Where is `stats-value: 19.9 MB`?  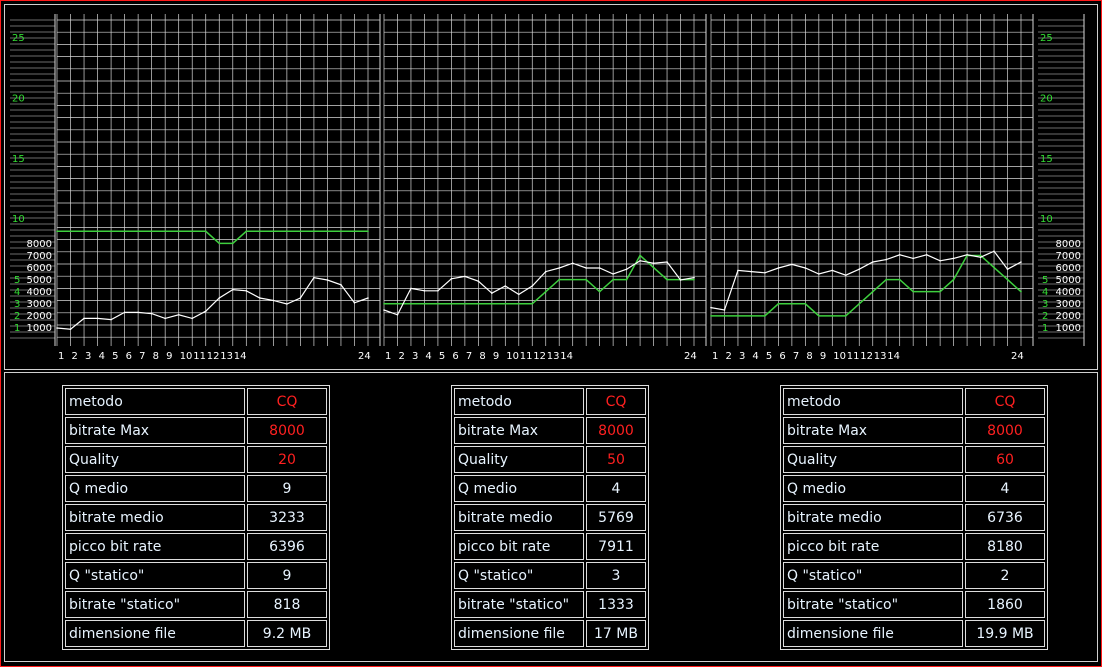
stats-value: 19.9 MB is located at coordinates (1005, 633).